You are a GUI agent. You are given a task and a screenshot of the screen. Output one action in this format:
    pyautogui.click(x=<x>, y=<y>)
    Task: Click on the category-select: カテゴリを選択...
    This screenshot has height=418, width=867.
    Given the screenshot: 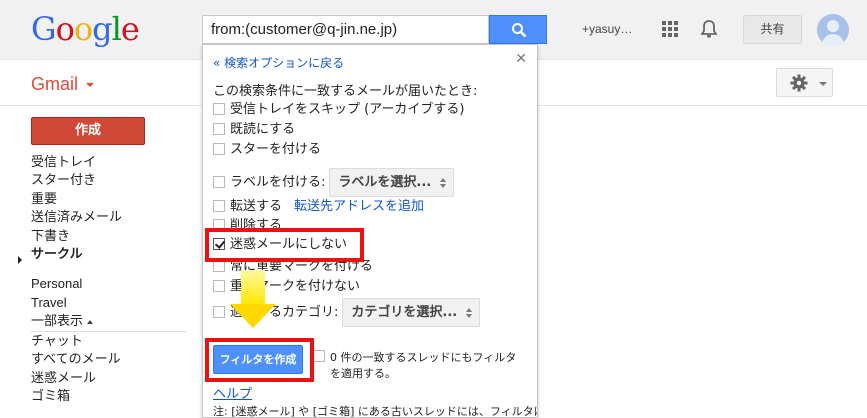 What is the action you would take?
    pyautogui.click(x=411, y=312)
    